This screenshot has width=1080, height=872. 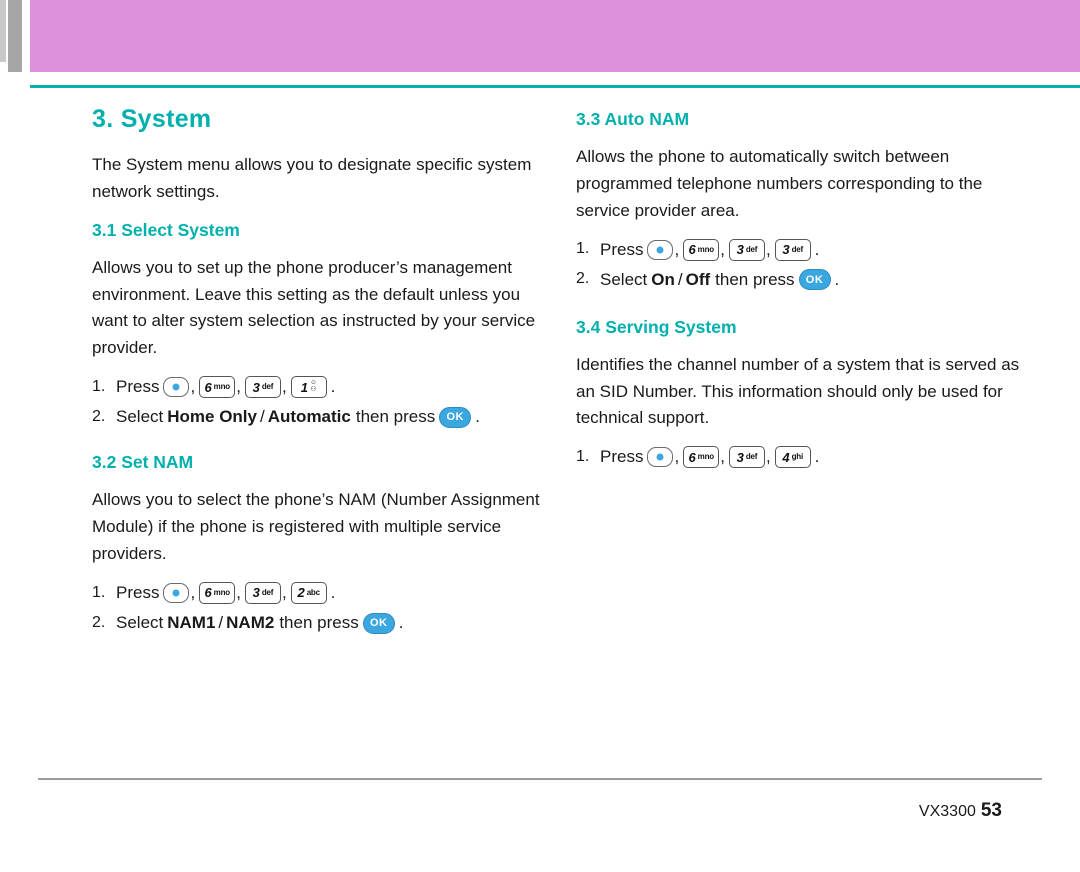 I want to click on key-letters: abc, so click(x=313, y=592).